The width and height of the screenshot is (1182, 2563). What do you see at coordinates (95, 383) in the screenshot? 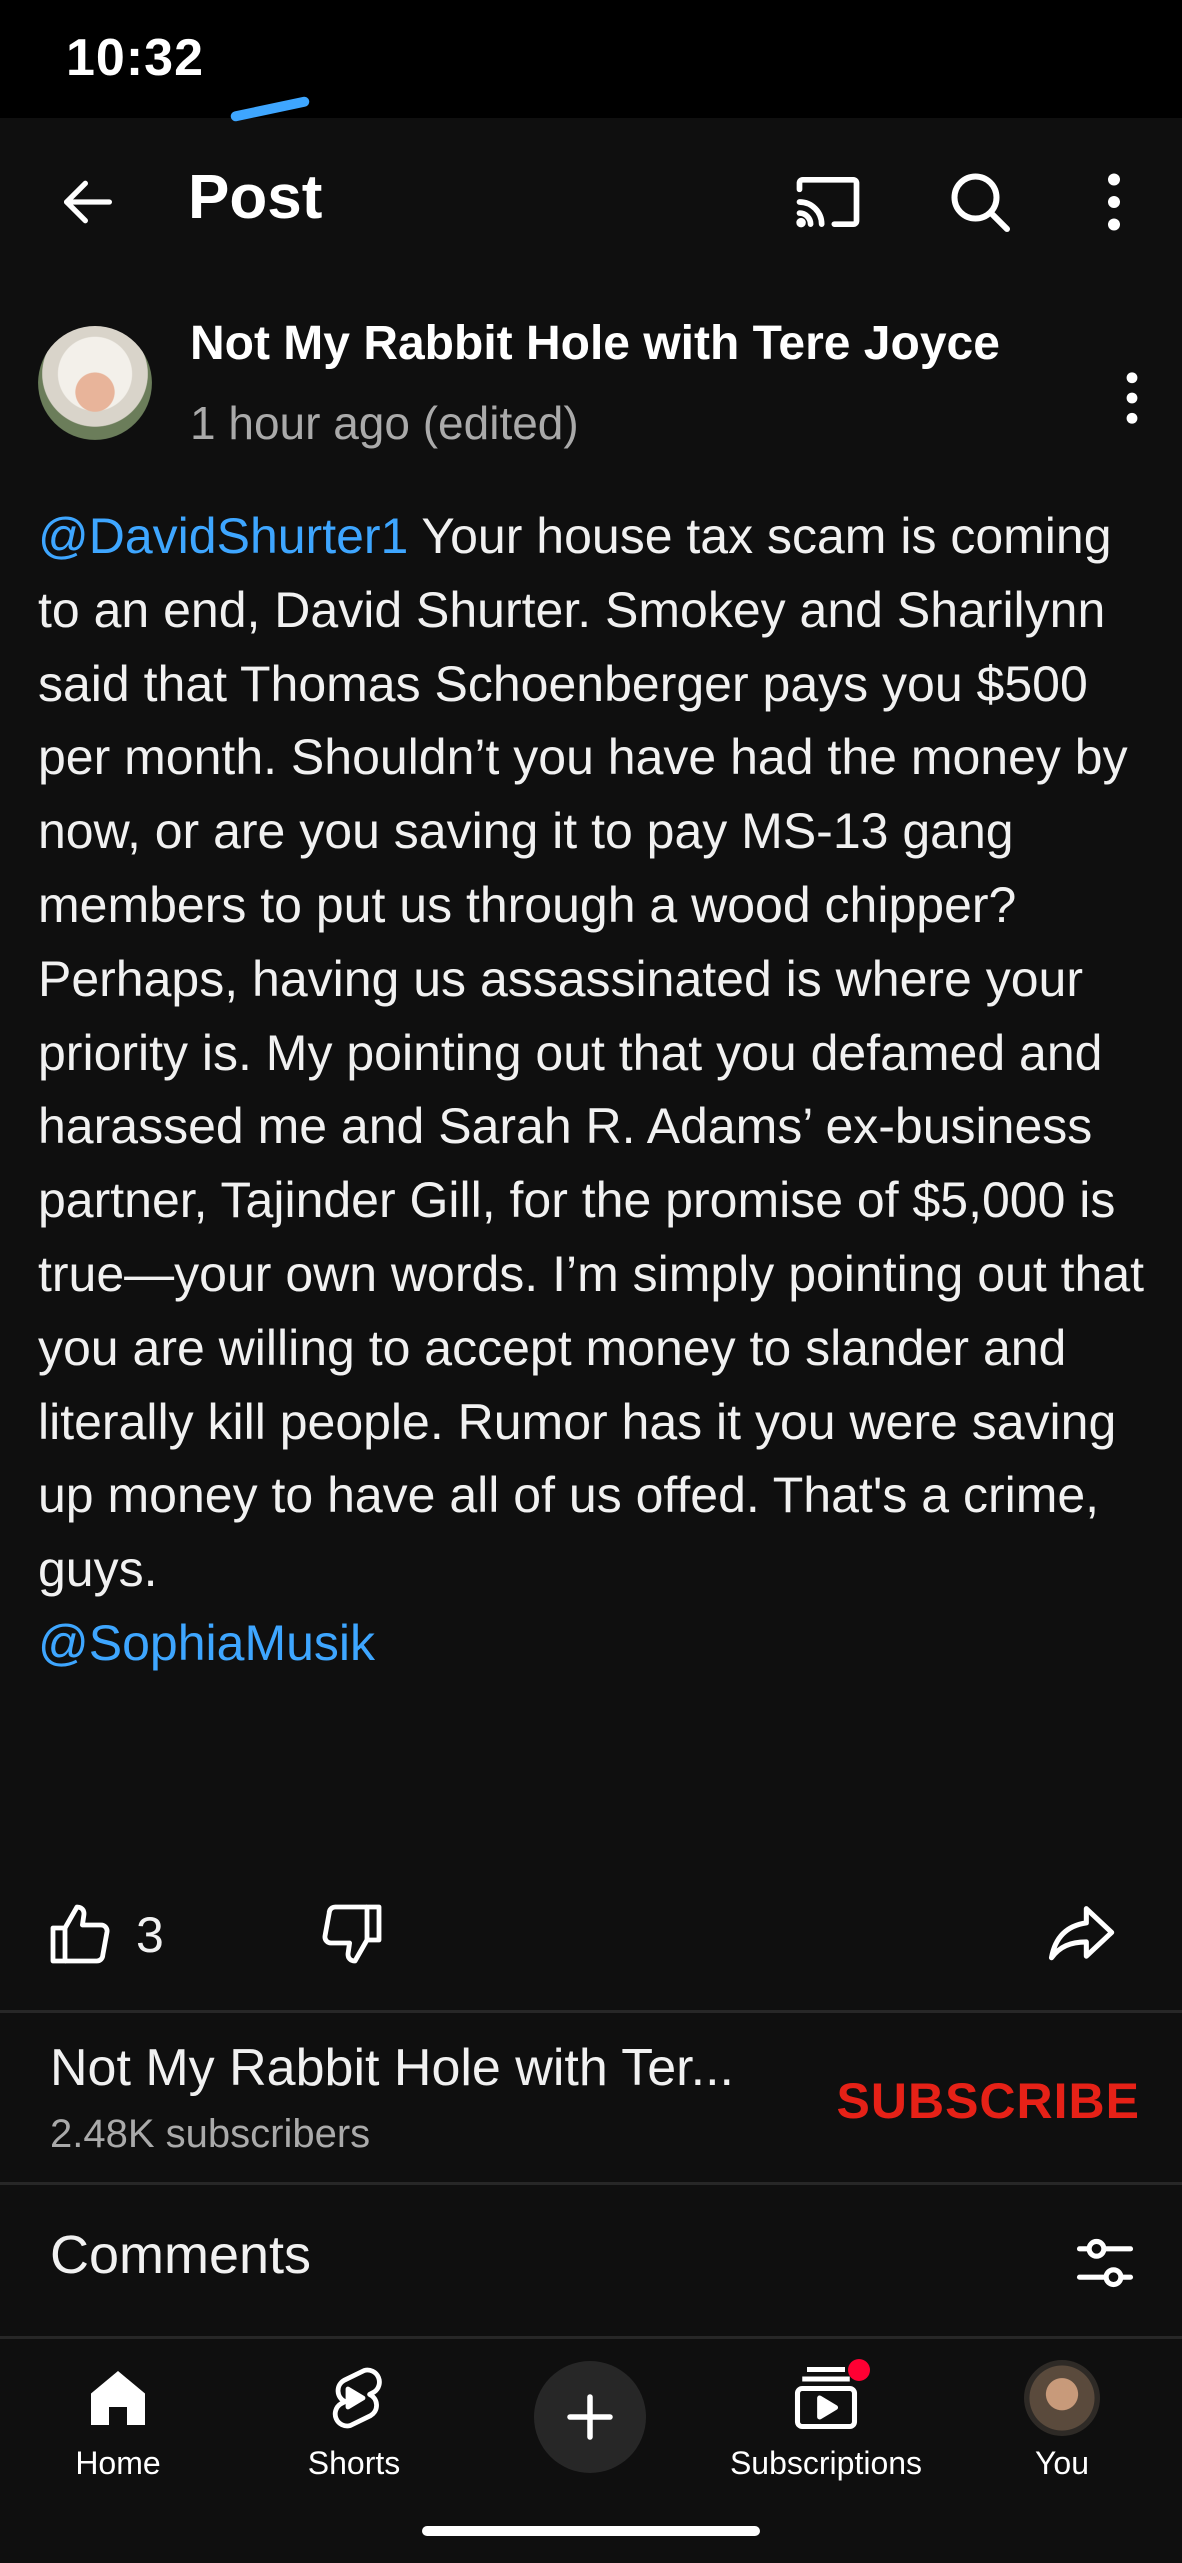
I see `channel-avatar` at bounding box center [95, 383].